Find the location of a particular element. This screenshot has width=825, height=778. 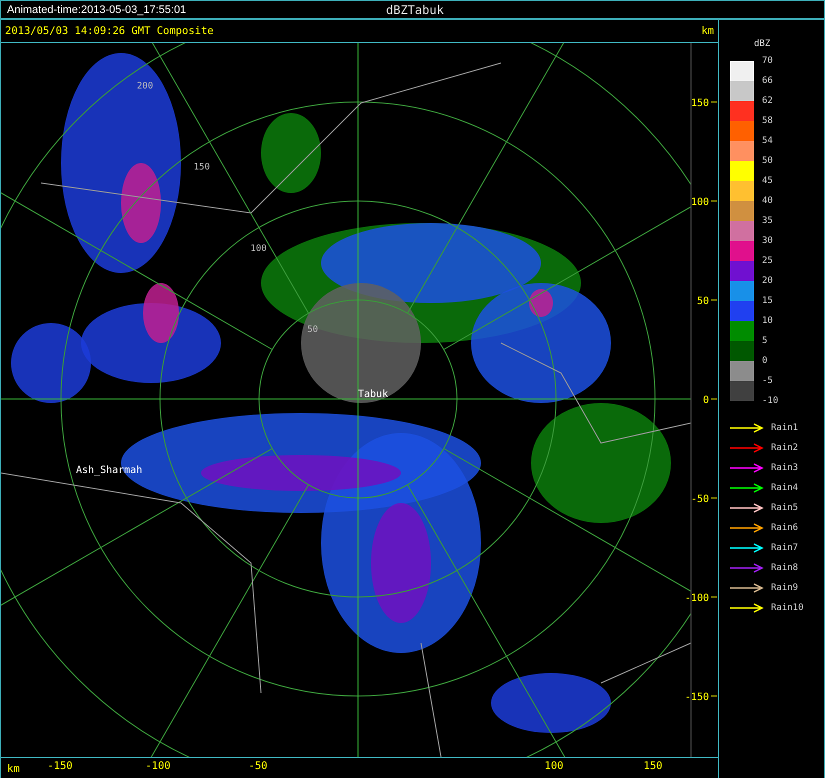

x-axis-tick: -150 is located at coordinates (60, 766).